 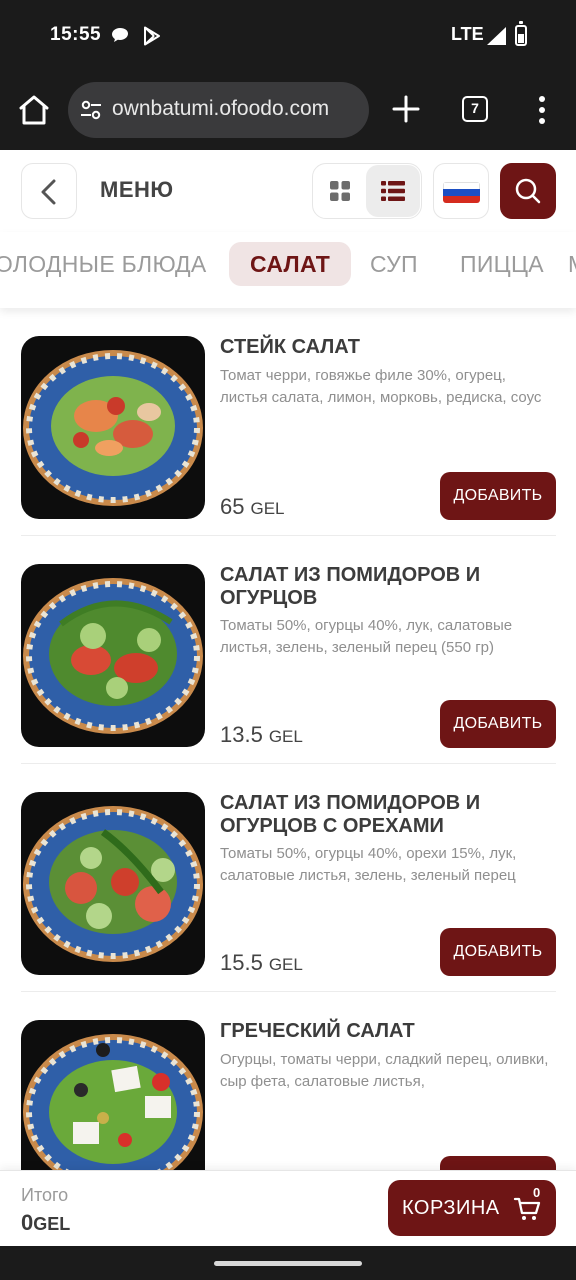 I want to click on tab-soup: СУП, so click(x=394, y=264).